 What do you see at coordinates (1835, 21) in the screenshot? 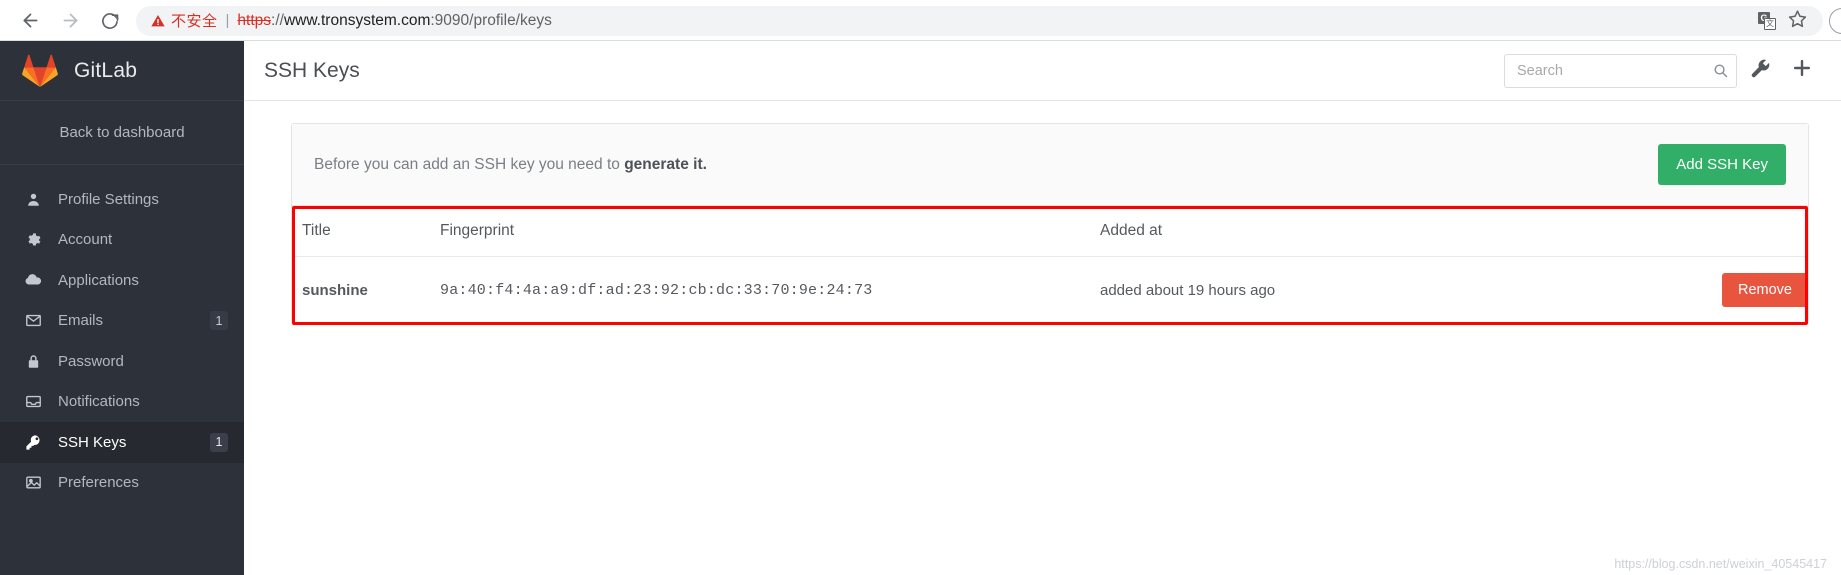
I see `account-circle-icon` at bounding box center [1835, 21].